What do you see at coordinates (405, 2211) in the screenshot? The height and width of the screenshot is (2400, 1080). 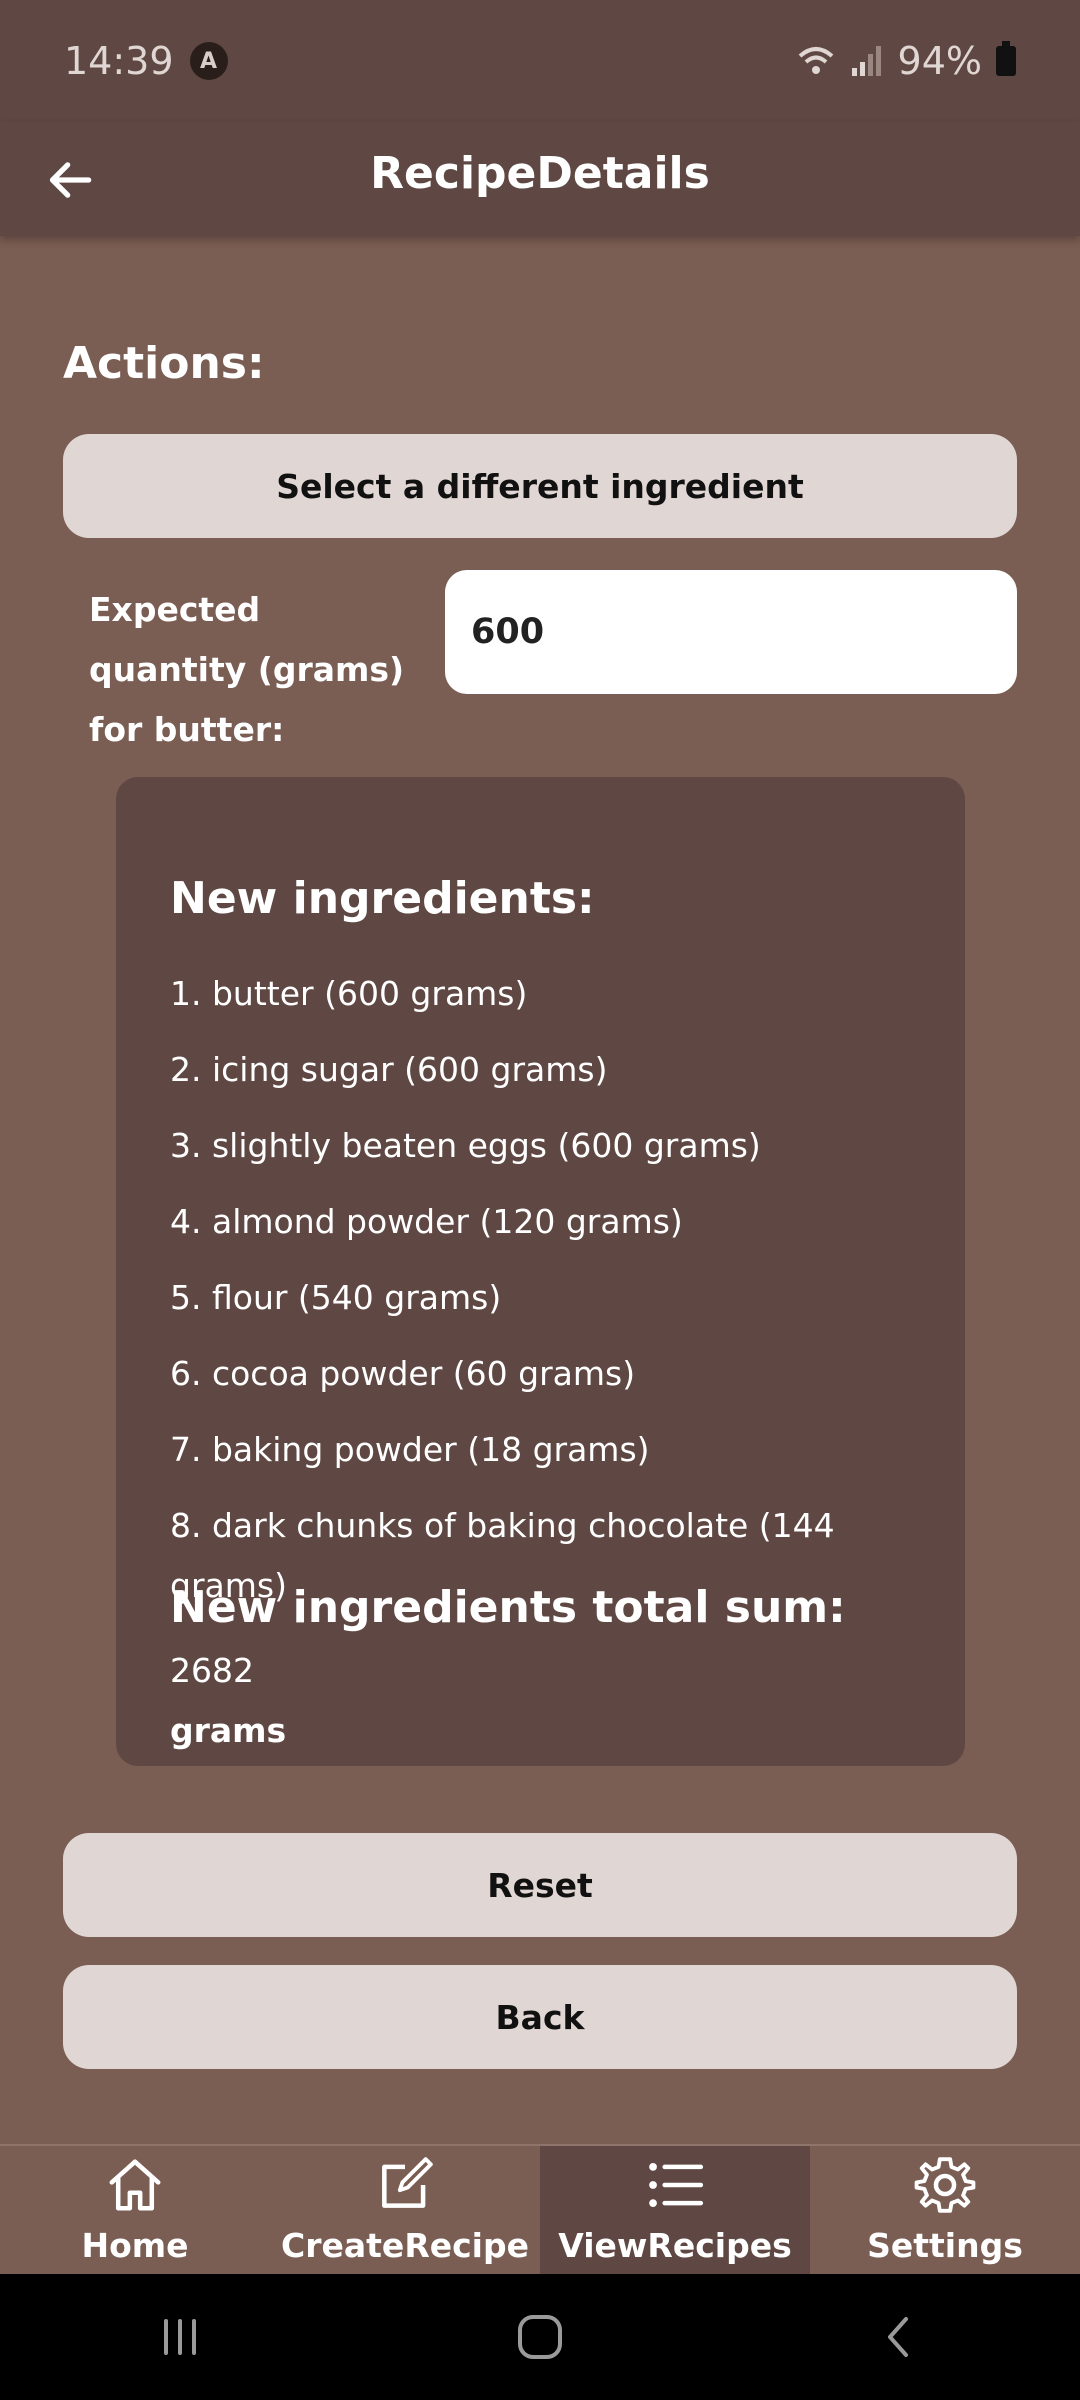 I see `nav-item-createrecipe: CreateRecipe` at bounding box center [405, 2211].